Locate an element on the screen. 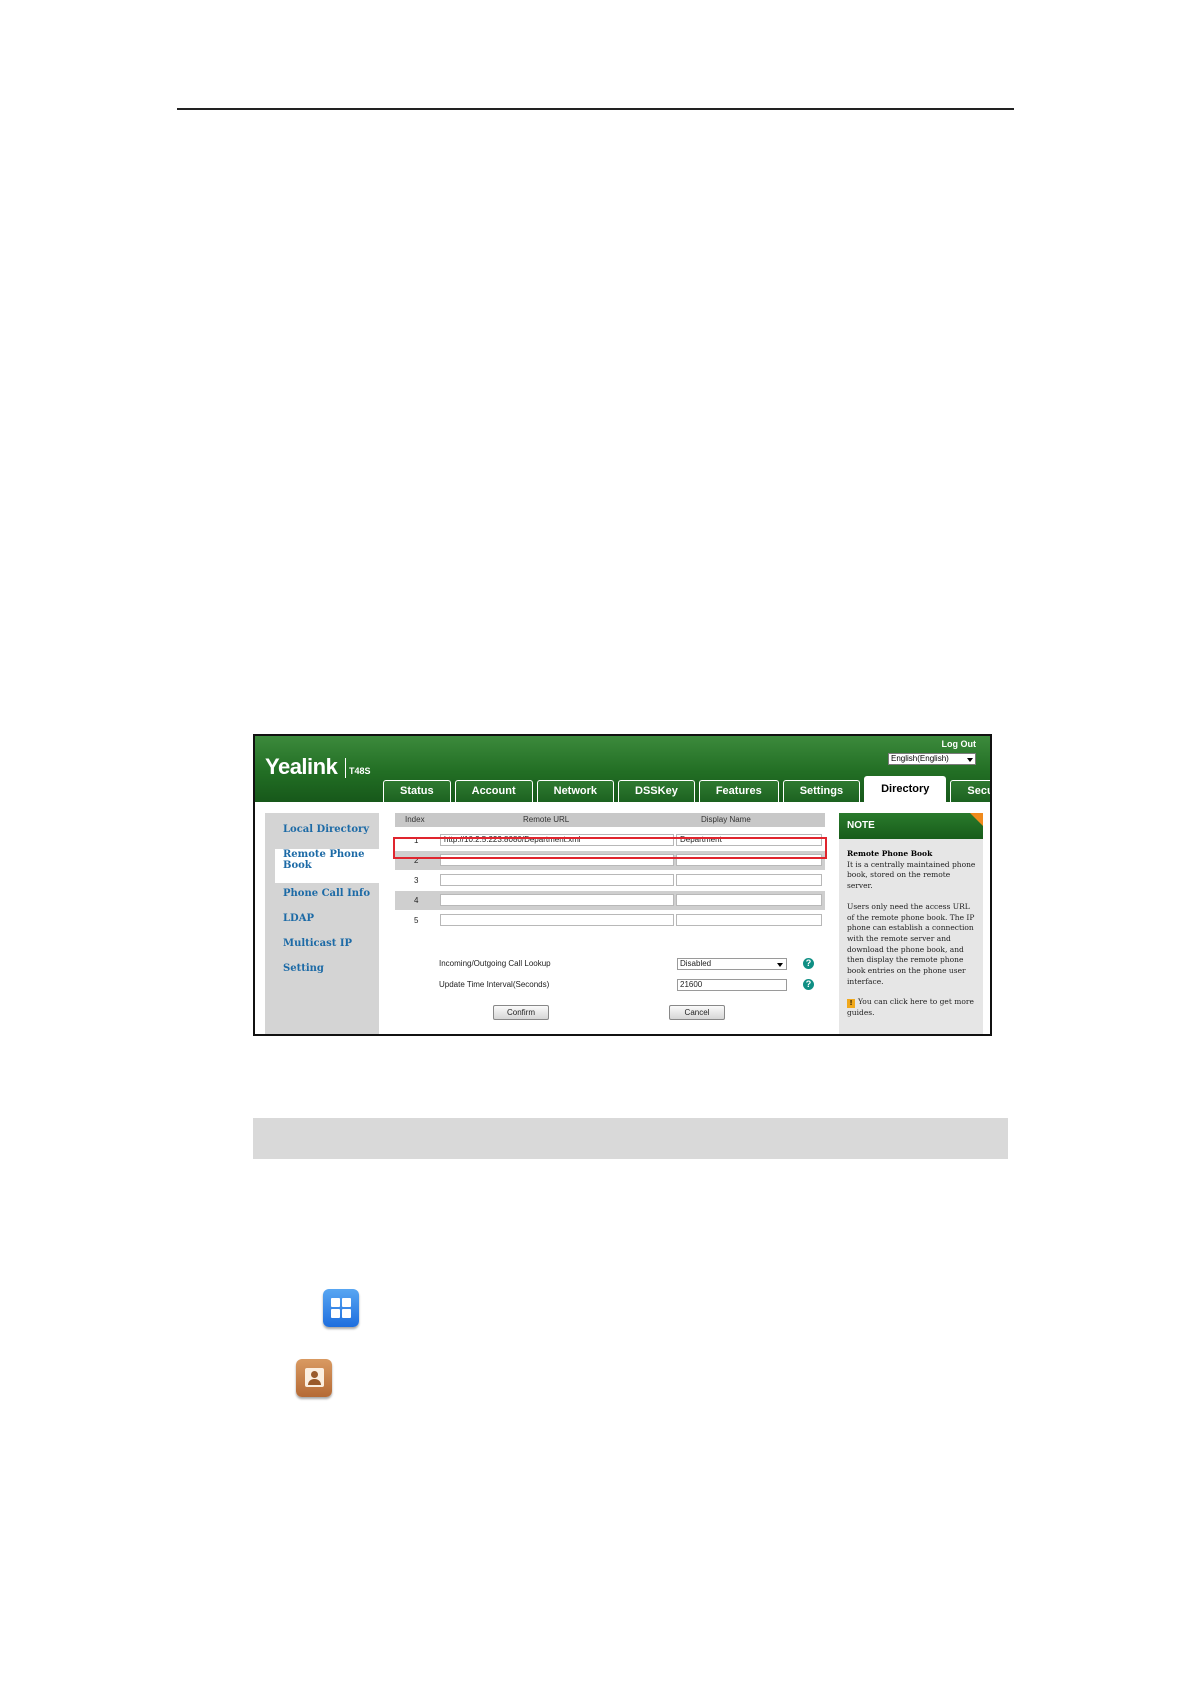  table-row: 2 is located at coordinates (610, 860).